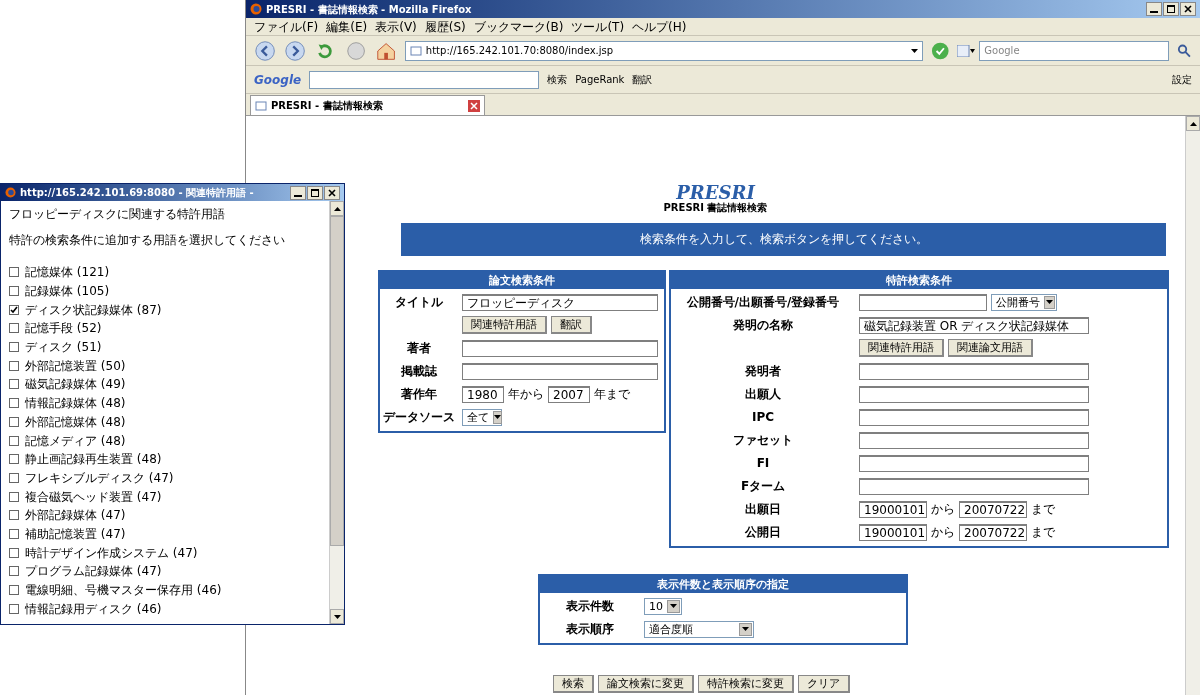  What do you see at coordinates (600, 79) in the screenshot?
I see `toolbar-button: PageRank` at bounding box center [600, 79].